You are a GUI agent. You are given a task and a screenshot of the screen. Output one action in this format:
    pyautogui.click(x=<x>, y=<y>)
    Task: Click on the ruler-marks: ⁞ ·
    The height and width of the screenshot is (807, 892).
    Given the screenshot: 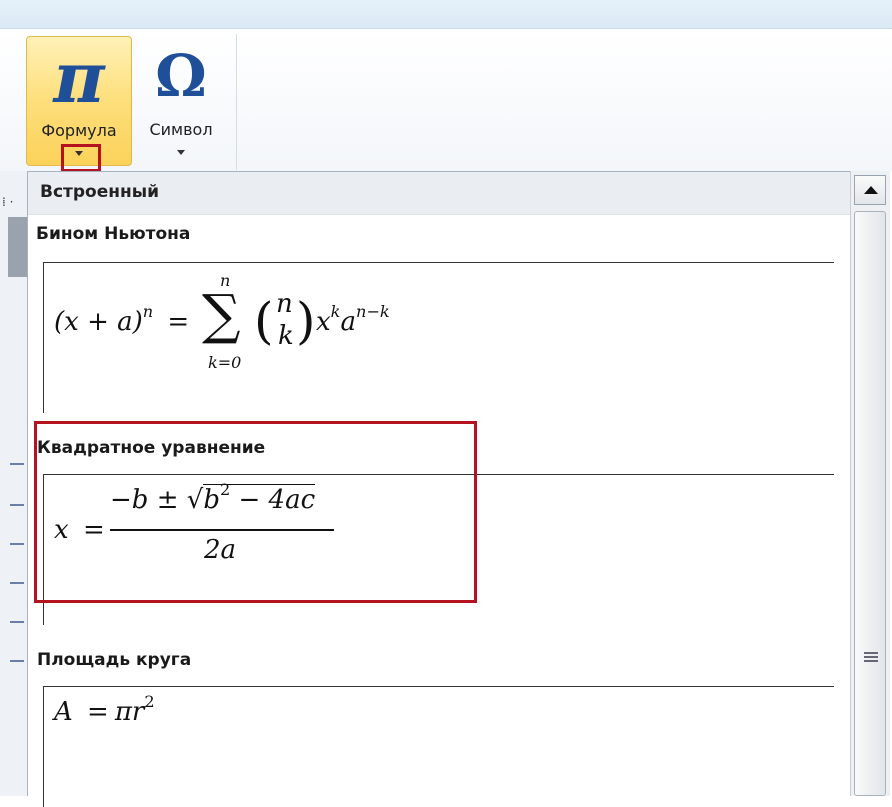 What is the action you would take?
    pyautogui.click(x=8, y=202)
    